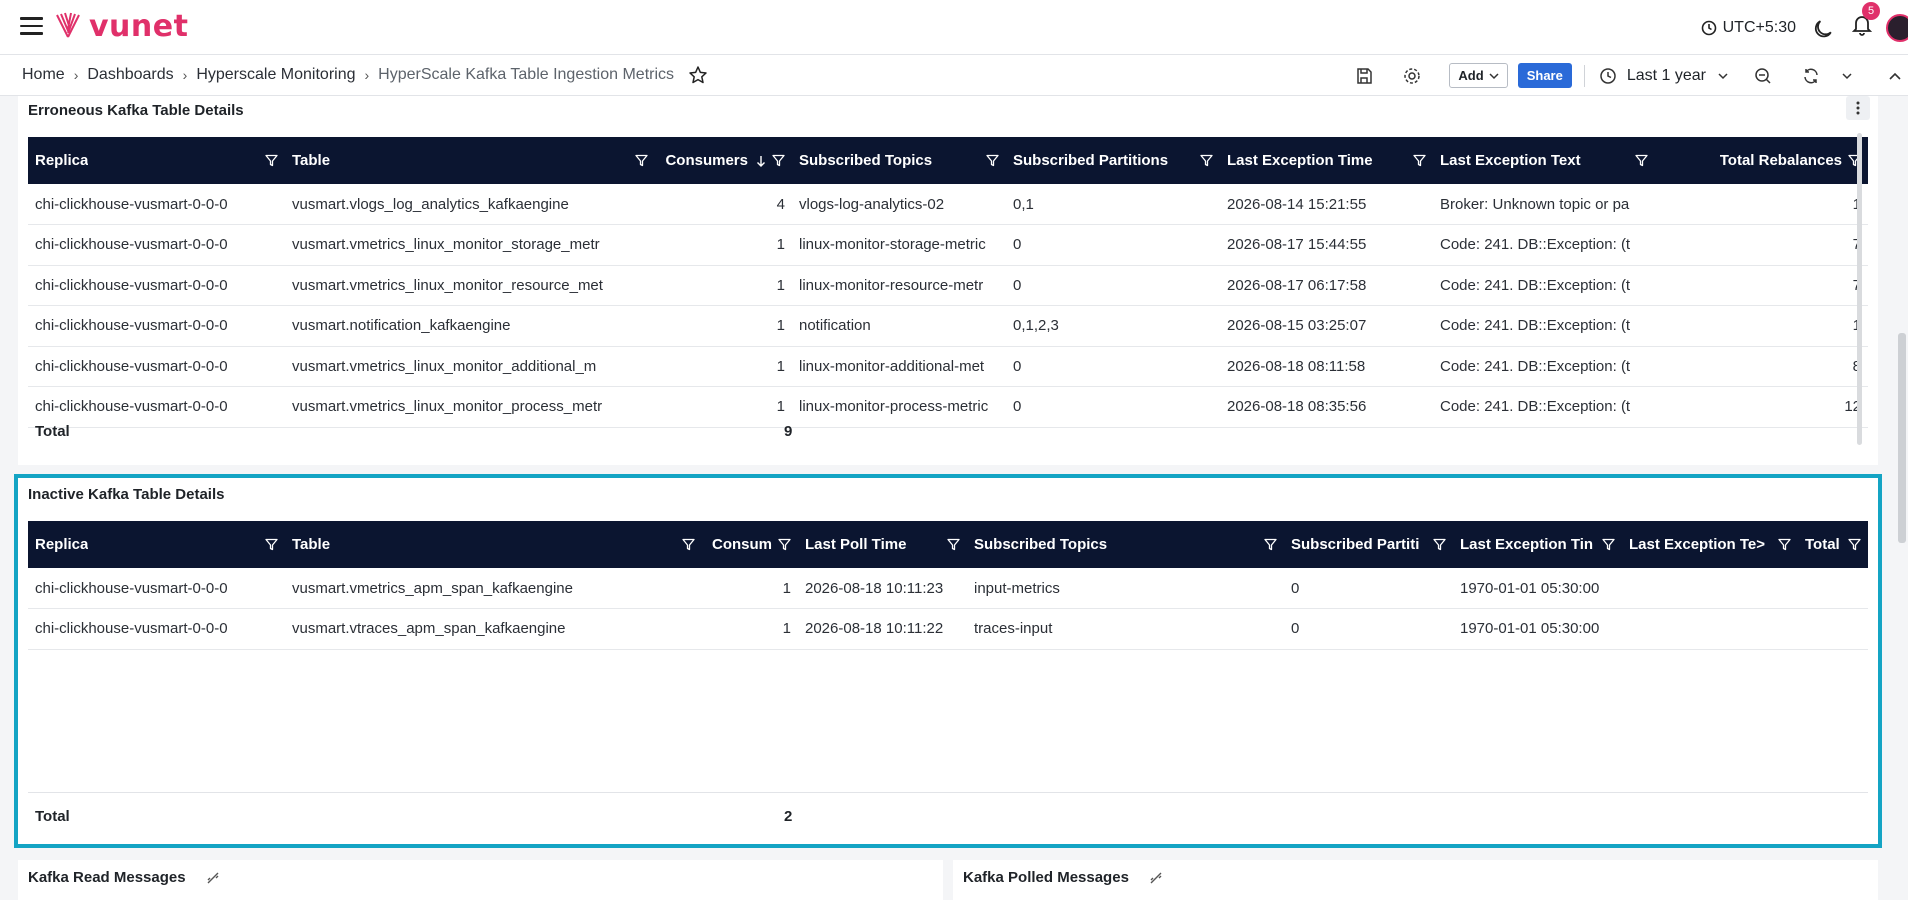 This screenshot has width=1908, height=900. Describe the element at coordinates (1825, 28) in the screenshot. I see `dark-mode-icon` at that location.